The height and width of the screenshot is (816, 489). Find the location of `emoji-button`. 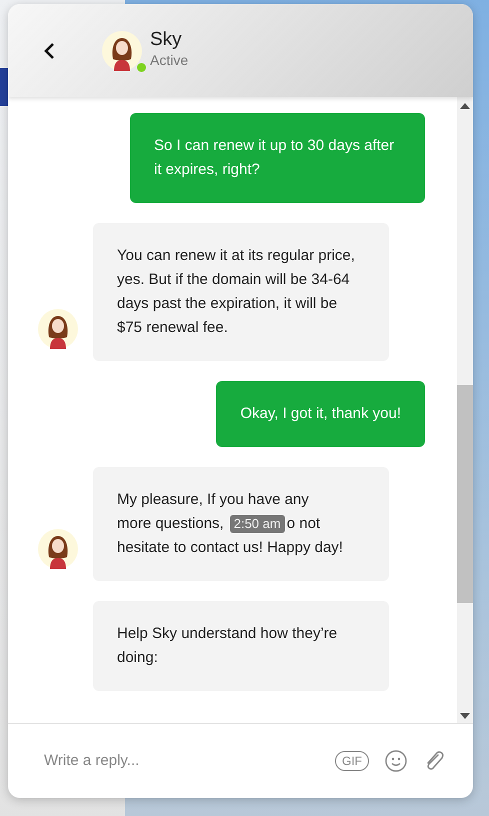

emoji-button is located at coordinates (396, 761).